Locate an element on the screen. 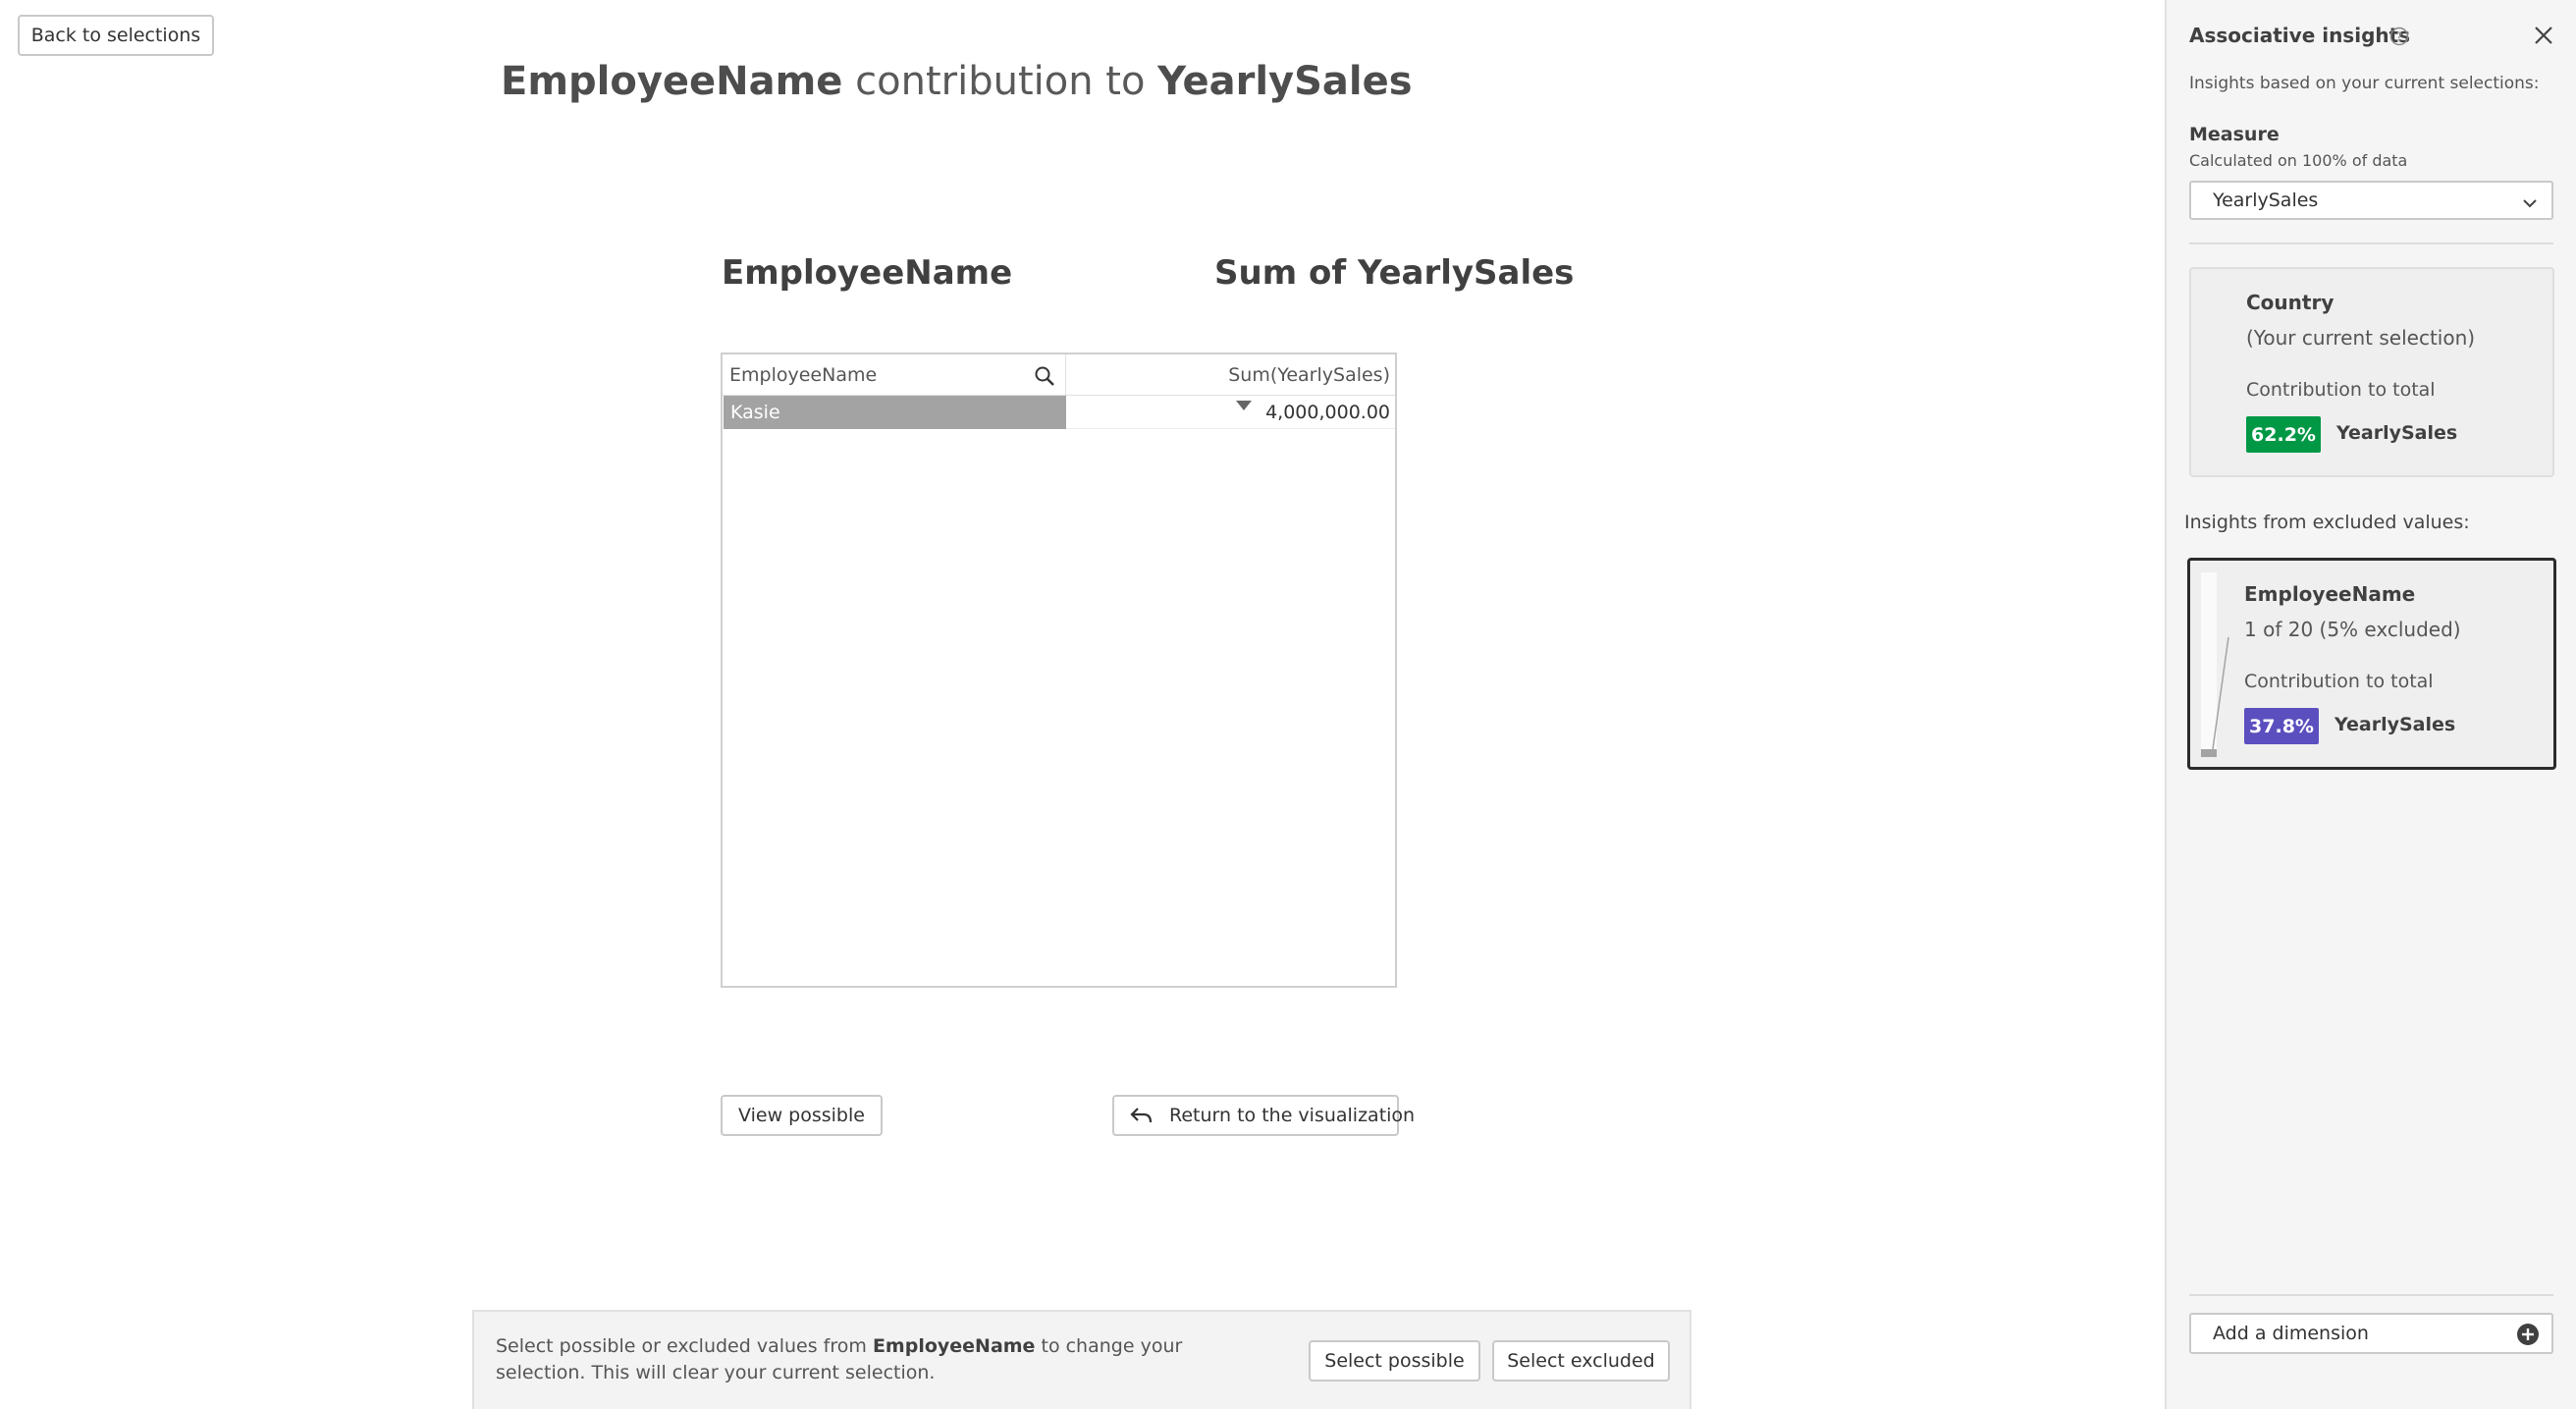  info-field: EmployeeName is located at coordinates (954, 1346).